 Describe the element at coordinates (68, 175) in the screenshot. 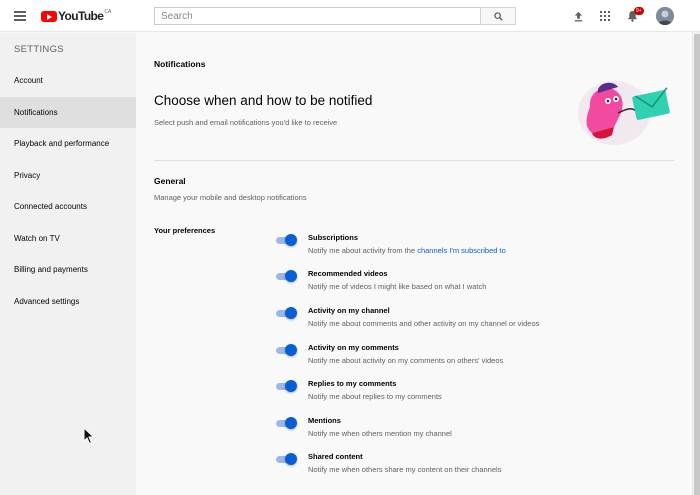

I see `sidebar-item-privacy: Privacy` at that location.